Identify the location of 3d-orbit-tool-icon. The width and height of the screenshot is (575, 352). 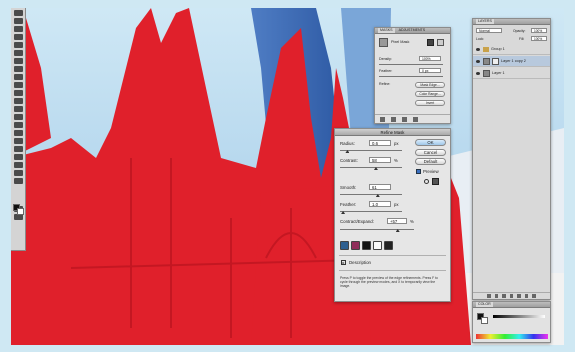
(18, 165).